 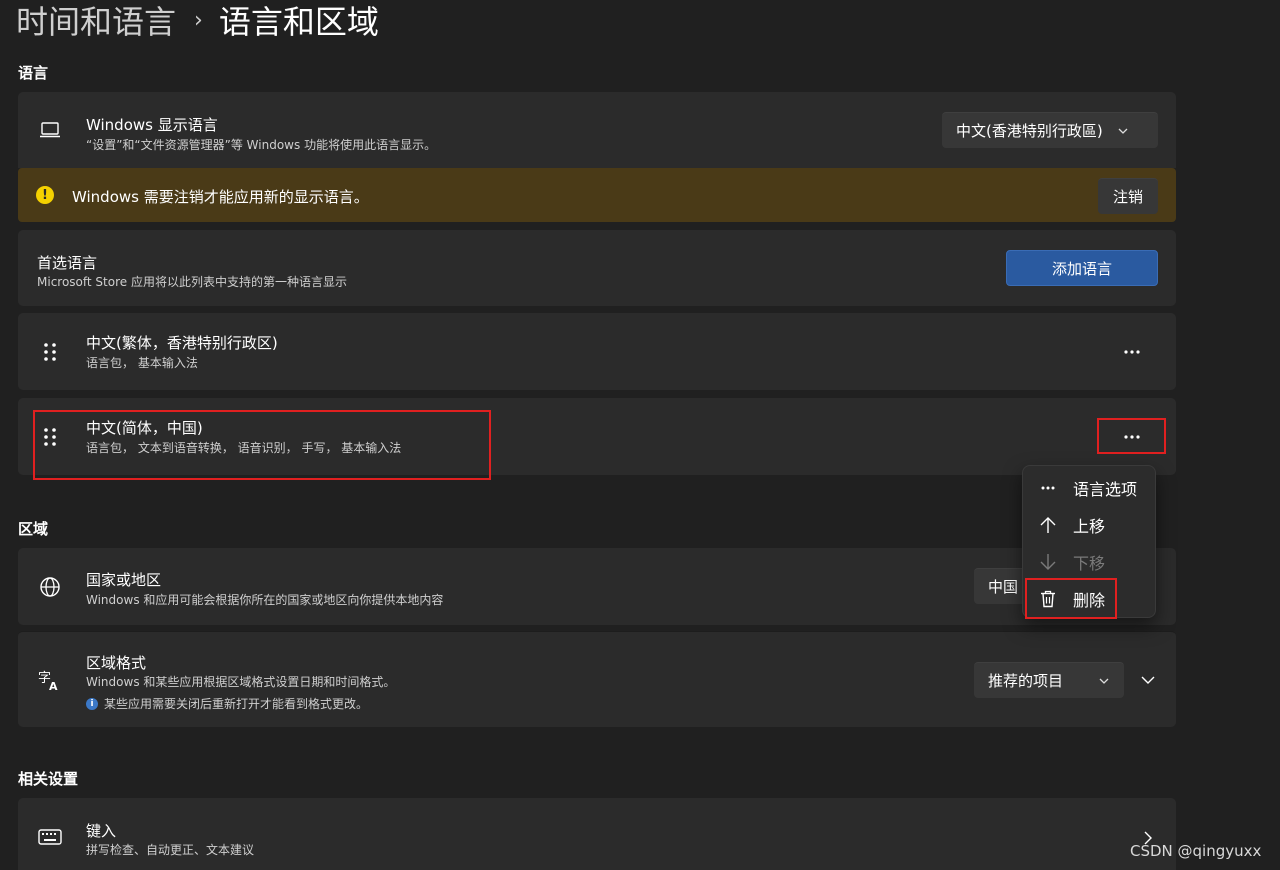 I want to click on typing-title: 键入, so click(x=101, y=831).